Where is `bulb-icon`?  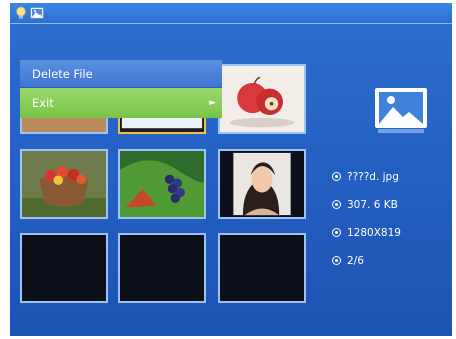 bulb-icon is located at coordinates (21, 12).